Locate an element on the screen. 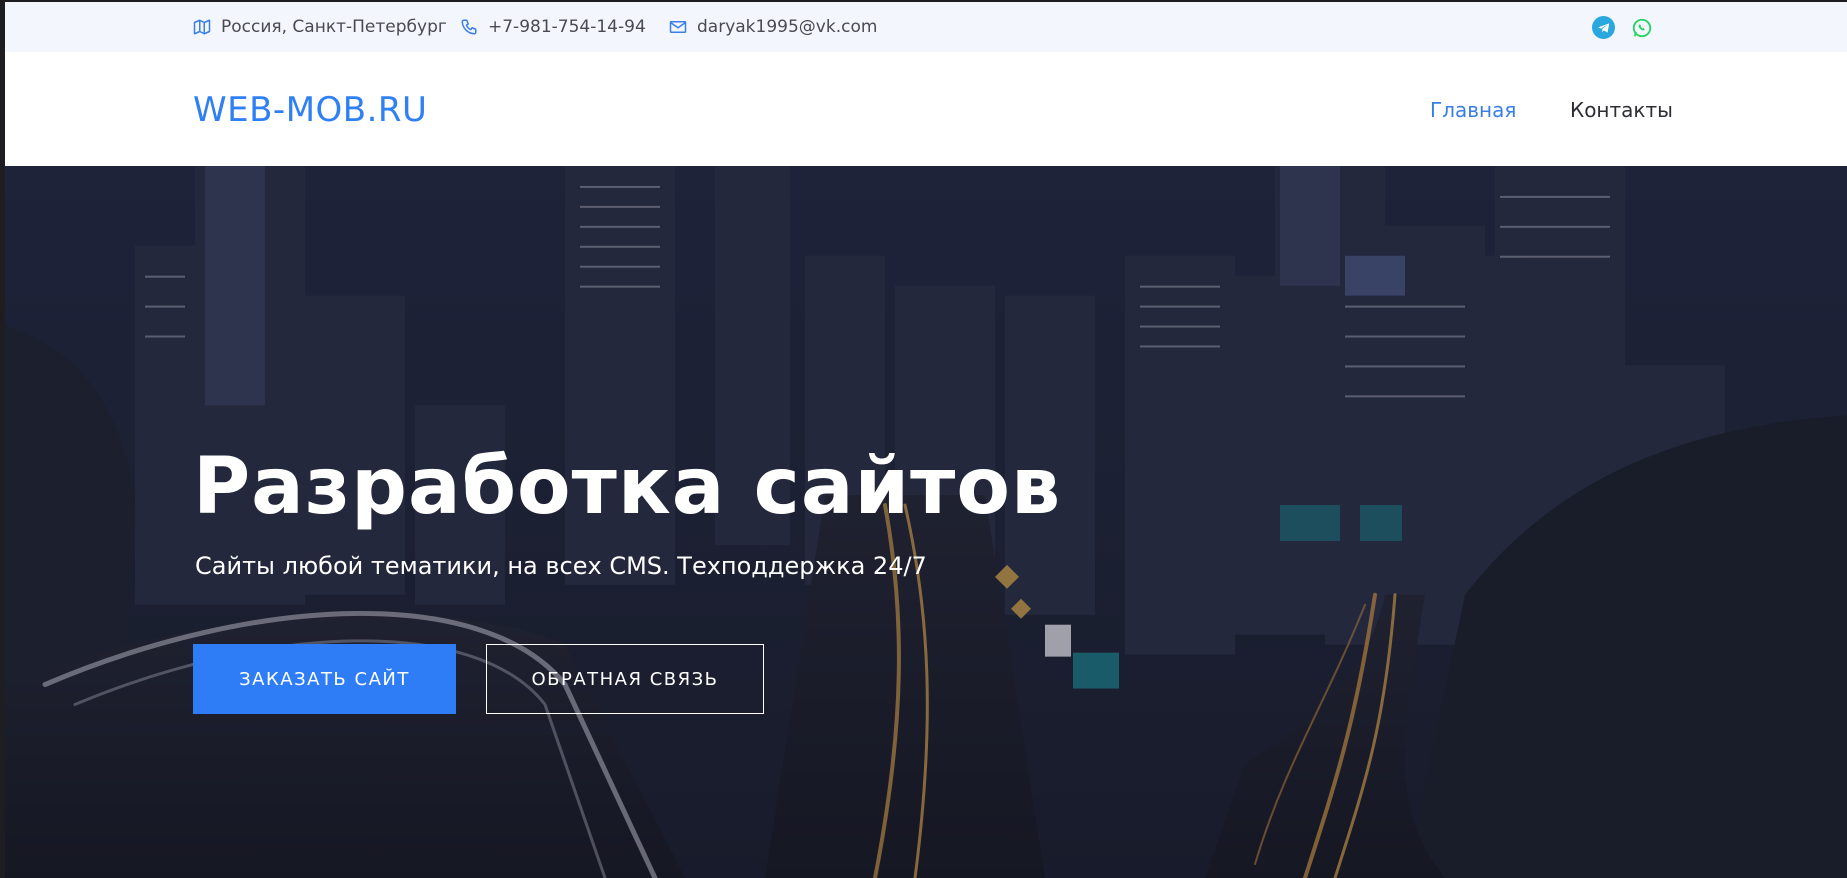 The width and height of the screenshot is (1847, 878). nav-home: Главная is located at coordinates (1473, 110).